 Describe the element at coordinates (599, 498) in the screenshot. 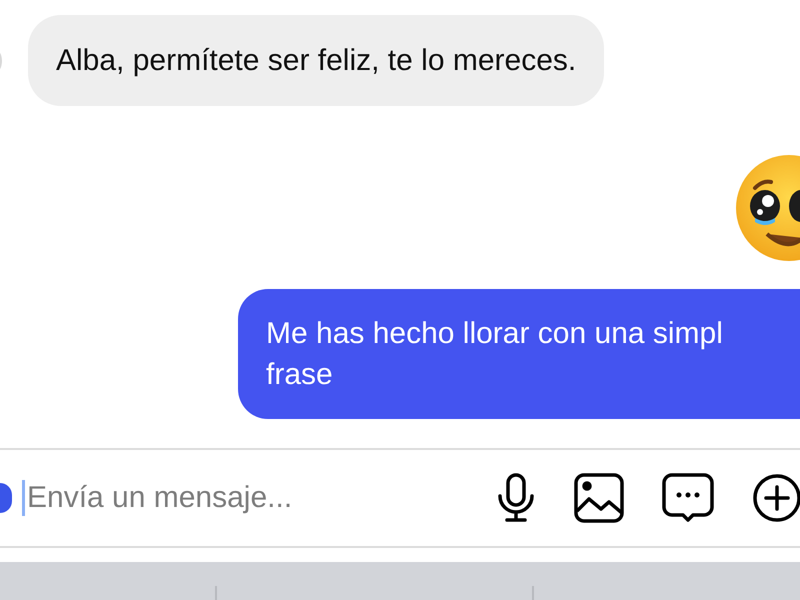

I see `image-icon` at that location.